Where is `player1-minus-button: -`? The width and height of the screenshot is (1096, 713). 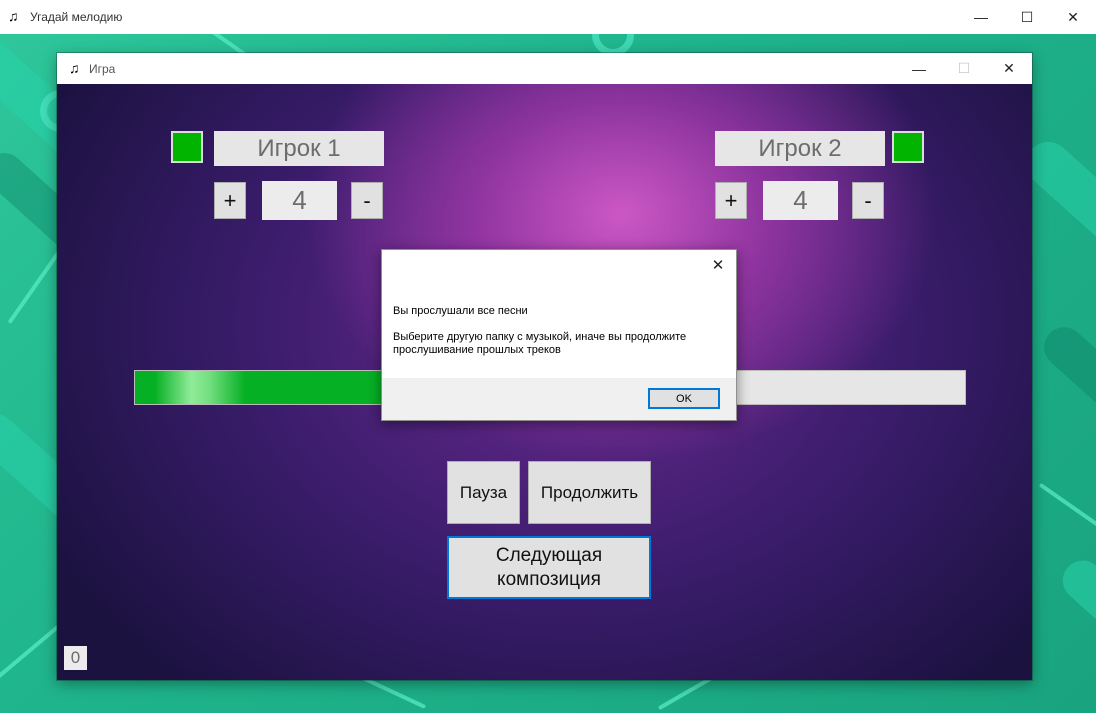 player1-minus-button: - is located at coordinates (367, 200).